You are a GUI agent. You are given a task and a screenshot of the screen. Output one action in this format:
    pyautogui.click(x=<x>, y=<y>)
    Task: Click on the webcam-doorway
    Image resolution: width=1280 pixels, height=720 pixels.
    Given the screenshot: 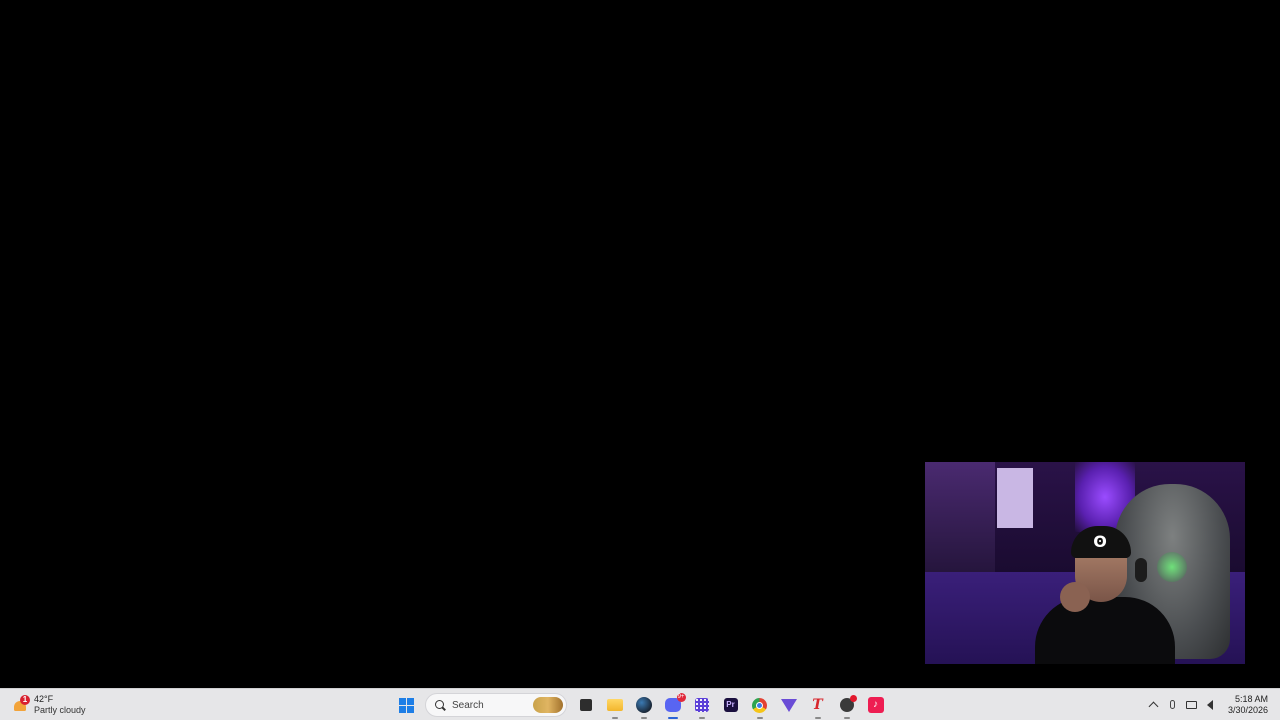 What is the action you would take?
    pyautogui.click(x=1015, y=498)
    